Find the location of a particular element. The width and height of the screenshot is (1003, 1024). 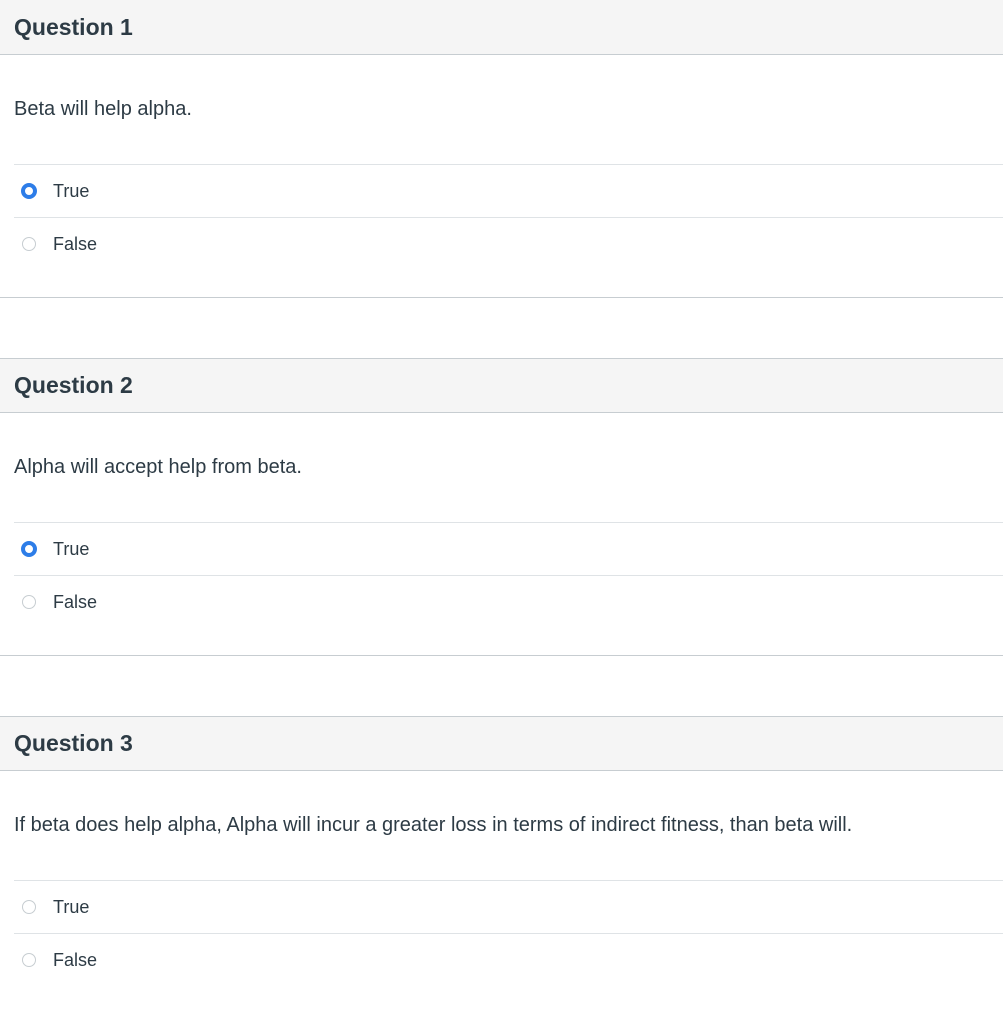

question-header: Question 1 is located at coordinates (501, 27).